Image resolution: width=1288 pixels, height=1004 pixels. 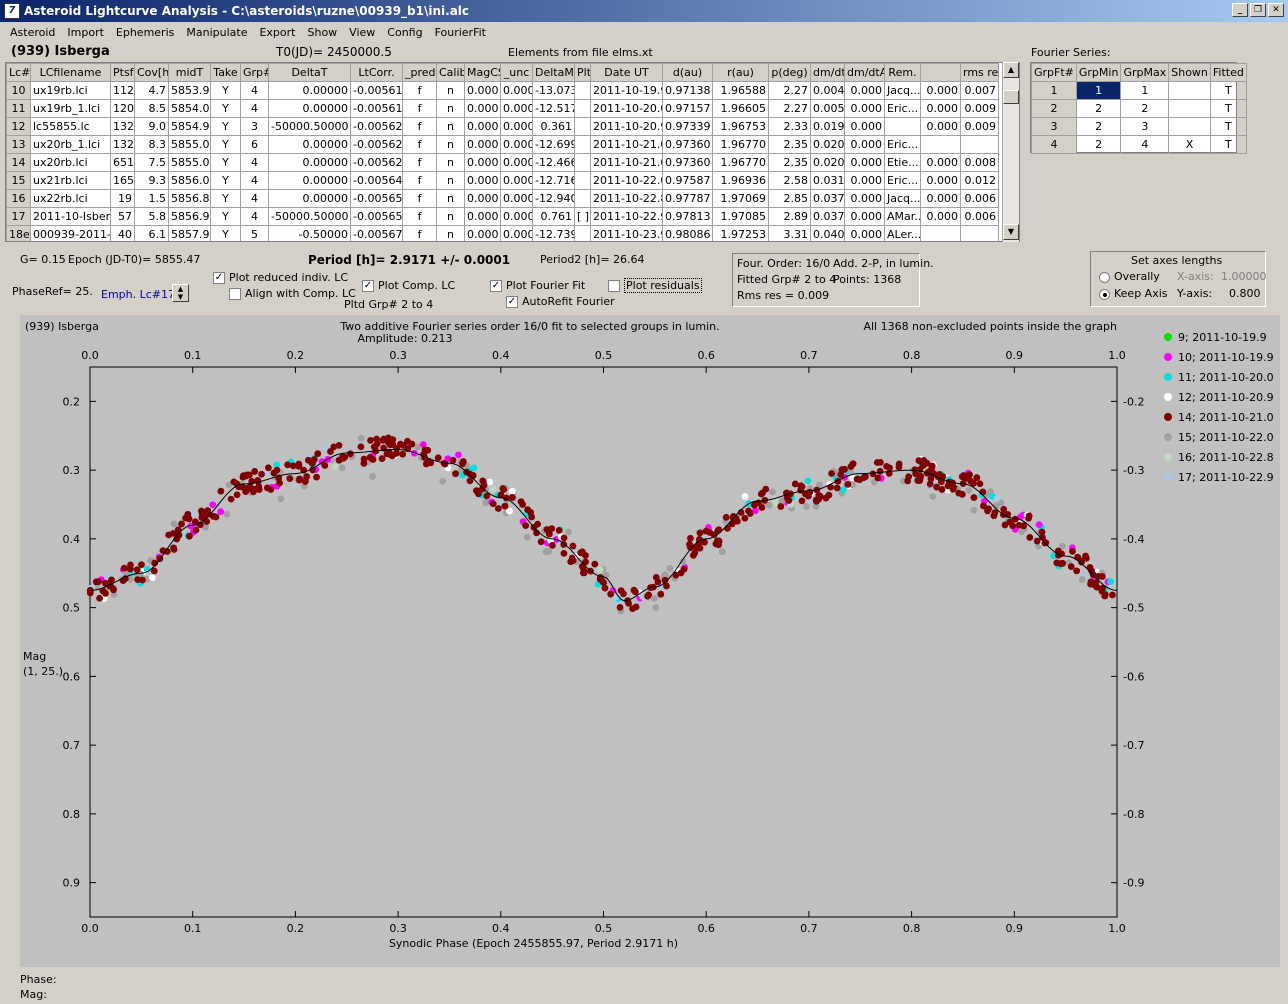 What do you see at coordinates (553, 108) in the screenshot?
I see `table-cell: -12.517` at bounding box center [553, 108].